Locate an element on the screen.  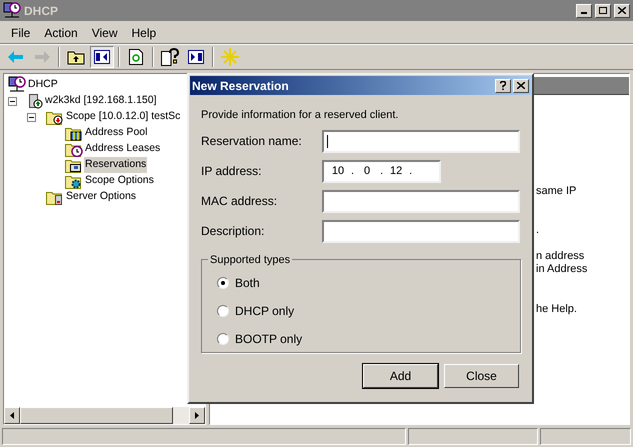
scroll-right-button is located at coordinates (197, 415).